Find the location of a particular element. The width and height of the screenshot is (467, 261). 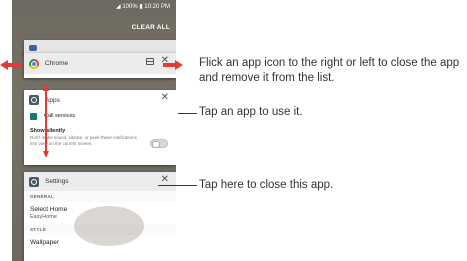

chrome-icon is located at coordinates (34, 63).